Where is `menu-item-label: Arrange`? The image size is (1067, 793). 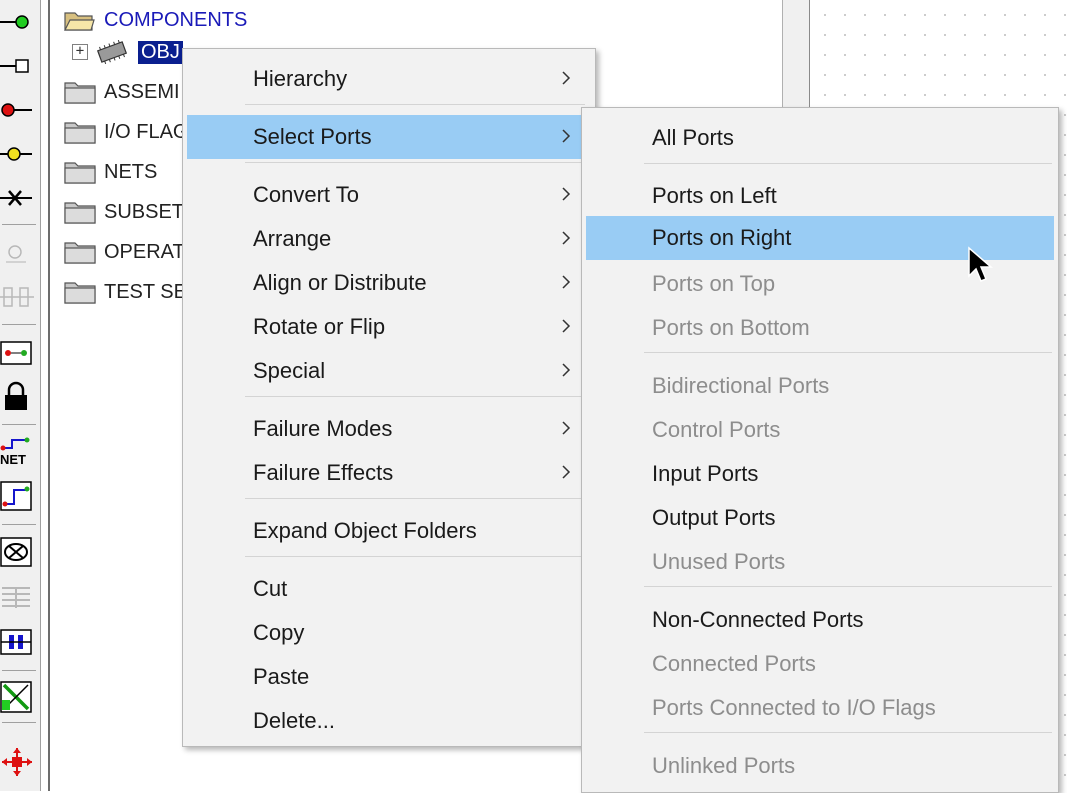 menu-item-label: Arrange is located at coordinates (292, 238).